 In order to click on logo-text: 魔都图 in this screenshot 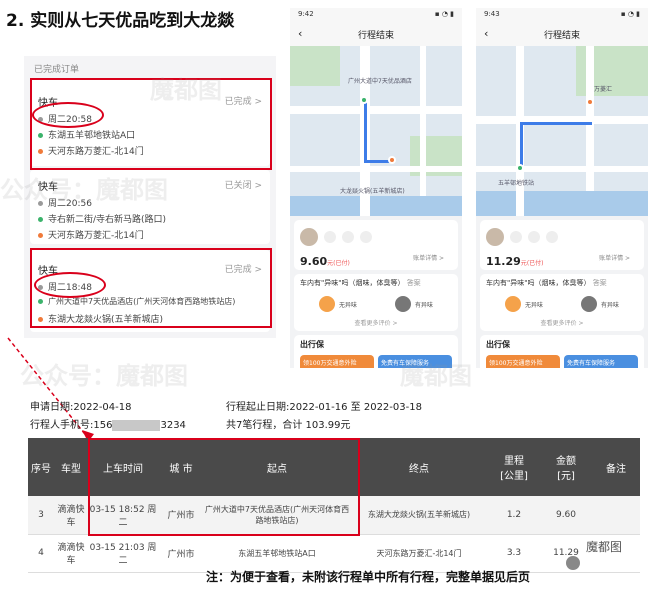, I will do `click(604, 547)`.